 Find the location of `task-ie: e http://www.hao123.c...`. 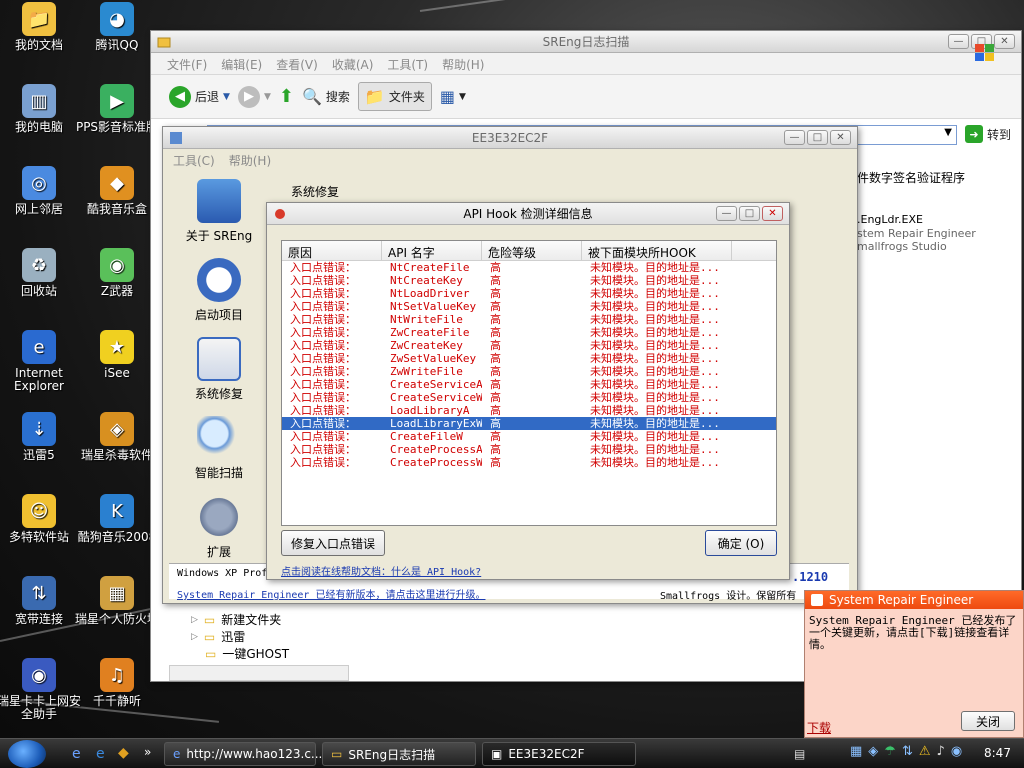

task-ie: e http://www.hao123.c... is located at coordinates (243, 754).